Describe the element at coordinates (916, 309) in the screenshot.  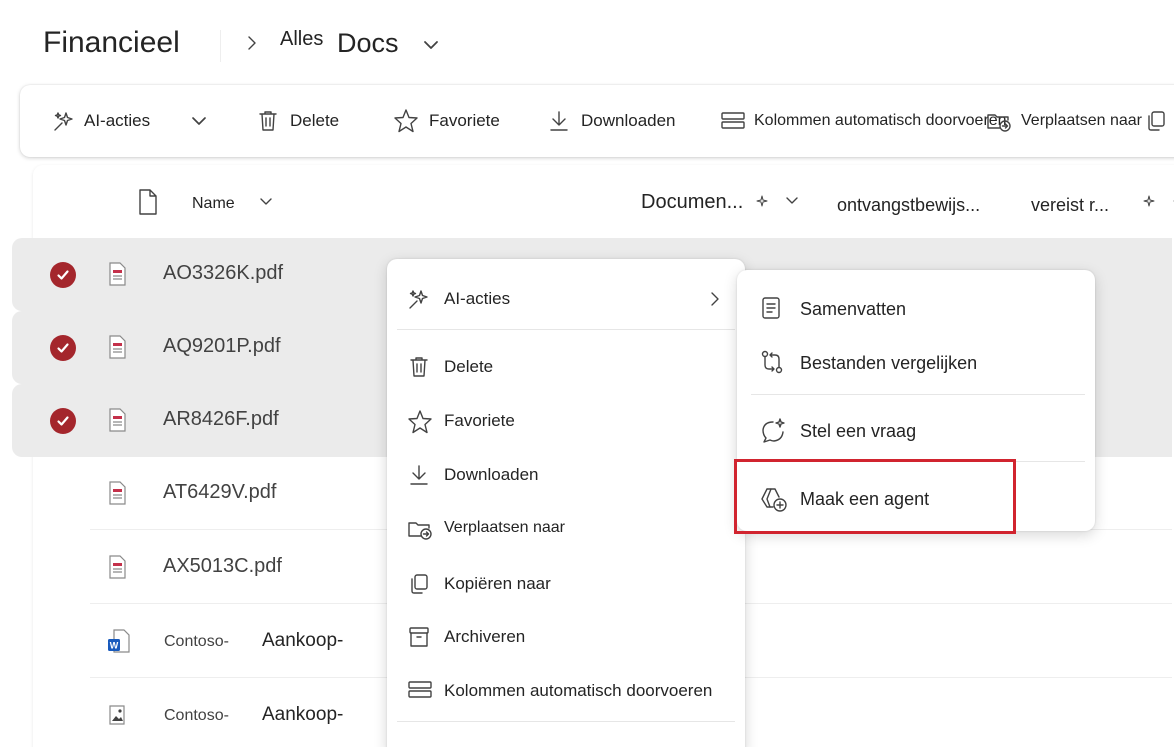
I see `submenu-item-summarize: Samenvatten` at that location.